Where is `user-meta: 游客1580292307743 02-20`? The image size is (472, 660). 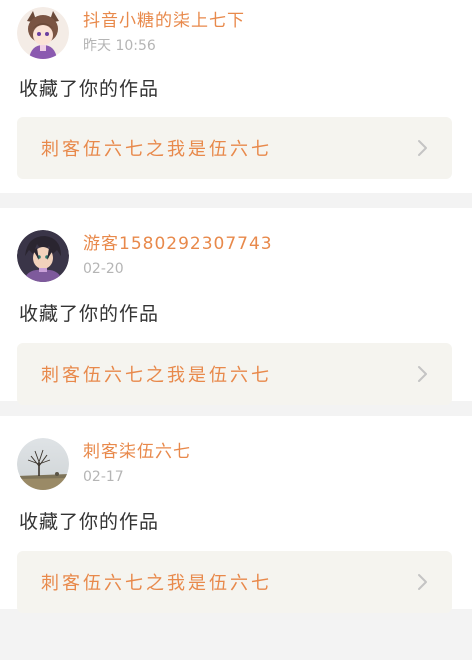
user-meta: 游客1580292307743 02-20 is located at coordinates (178, 256).